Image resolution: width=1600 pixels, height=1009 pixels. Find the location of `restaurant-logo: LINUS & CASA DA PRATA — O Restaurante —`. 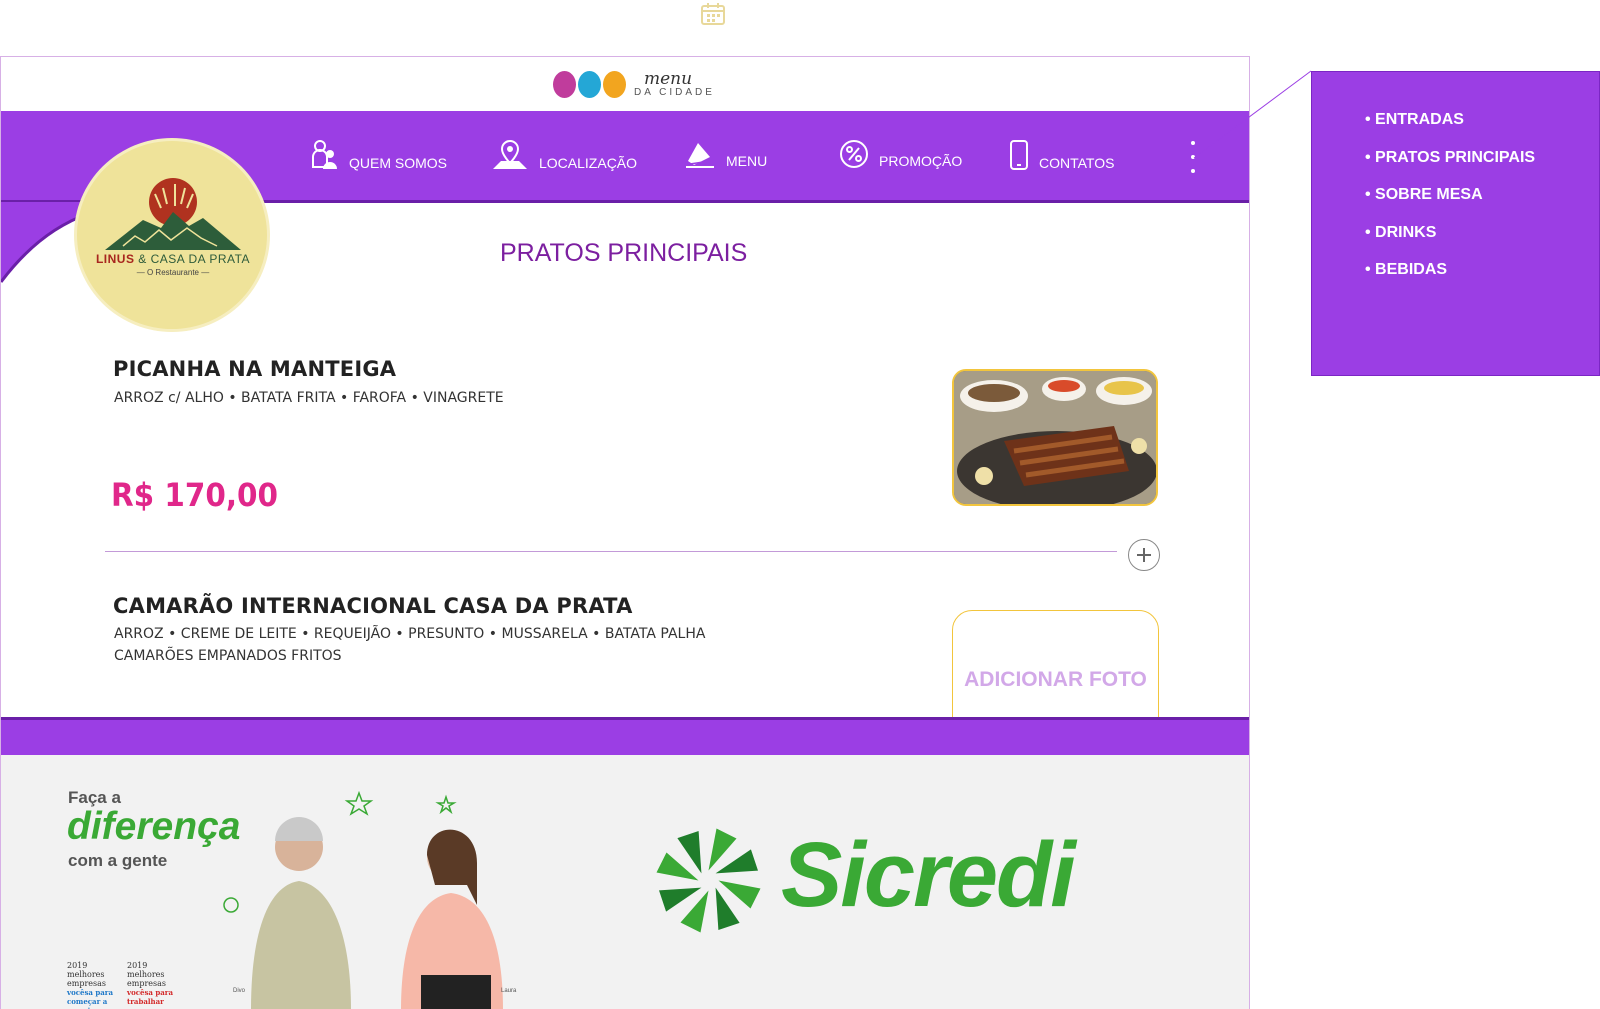

restaurant-logo: LINUS & CASA DA PRATA — O Restaurante — is located at coordinates (173, 234).